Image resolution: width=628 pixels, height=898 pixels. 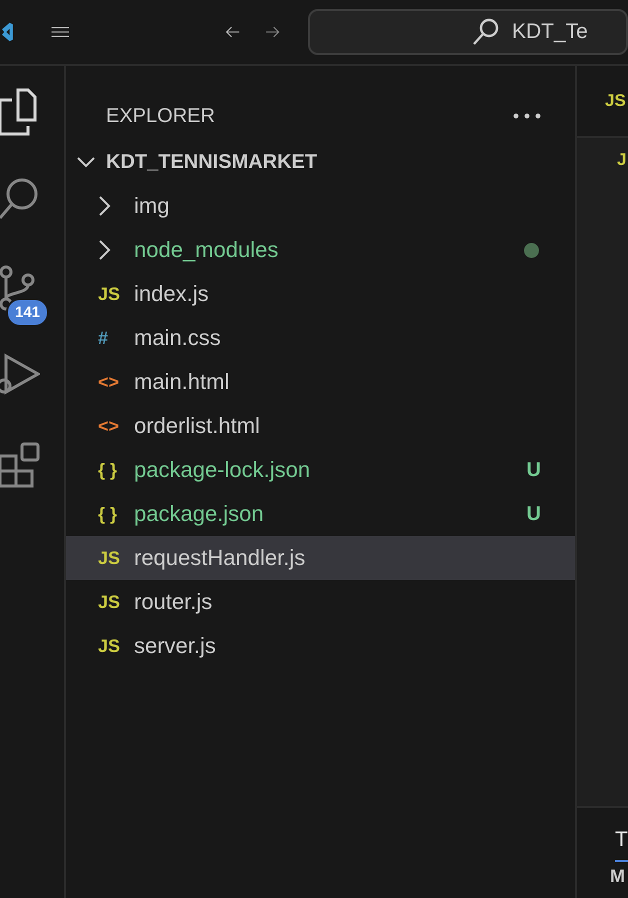 I want to click on file-row: { } package-lock.json U, so click(x=320, y=470).